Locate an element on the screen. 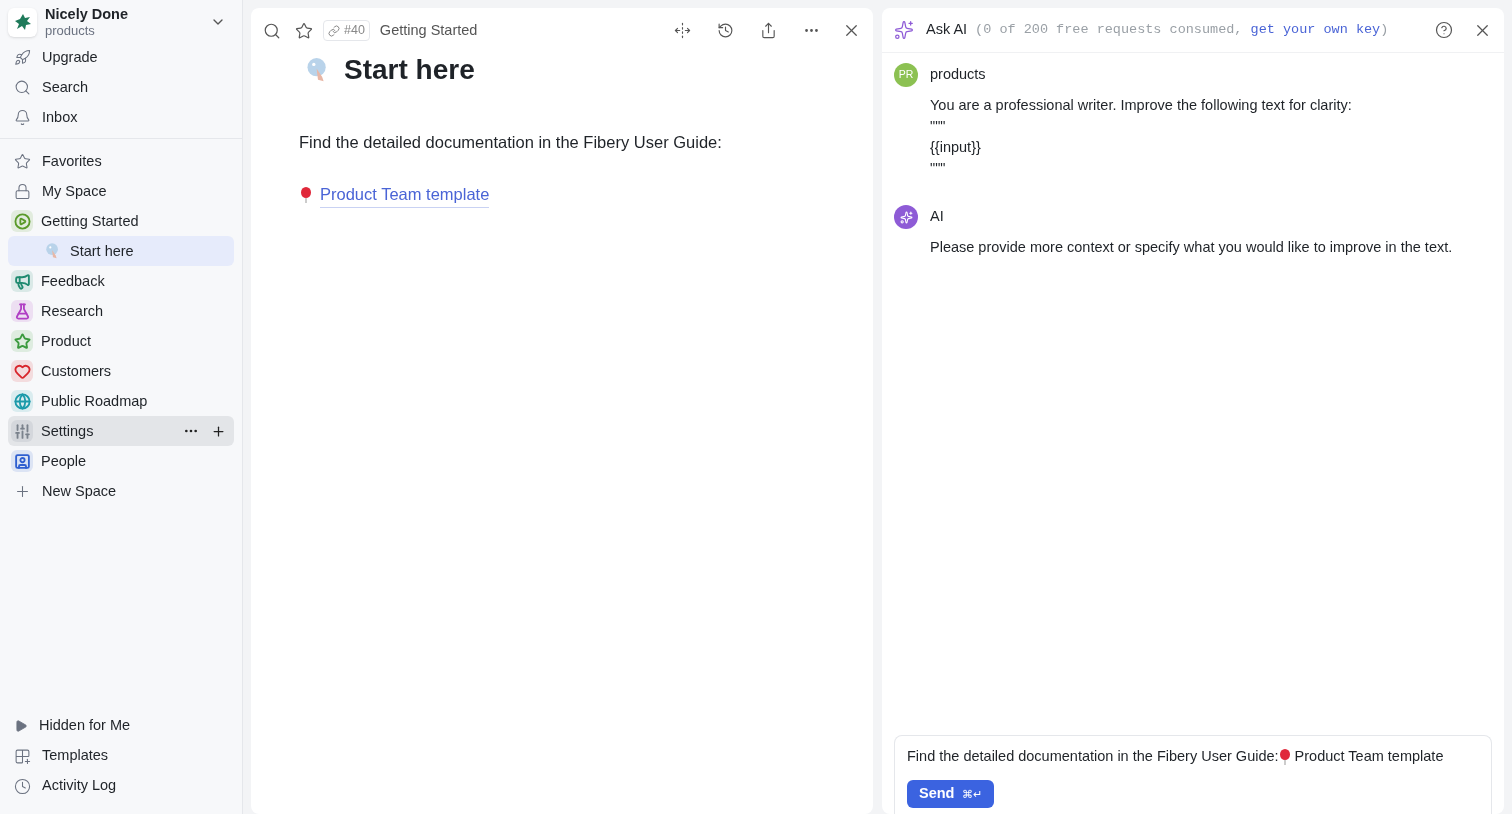 The image size is (1512, 814). sidebar-item: Hidden for Me is located at coordinates (121, 726).